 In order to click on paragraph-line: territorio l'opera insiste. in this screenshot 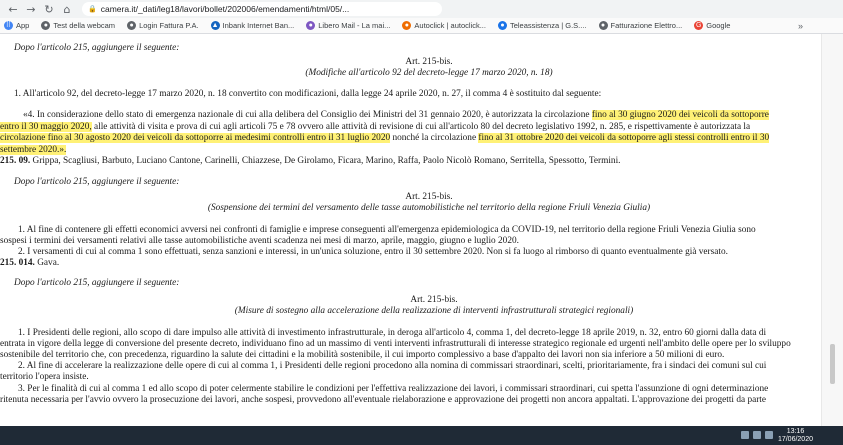, I will do `click(44, 377)`.